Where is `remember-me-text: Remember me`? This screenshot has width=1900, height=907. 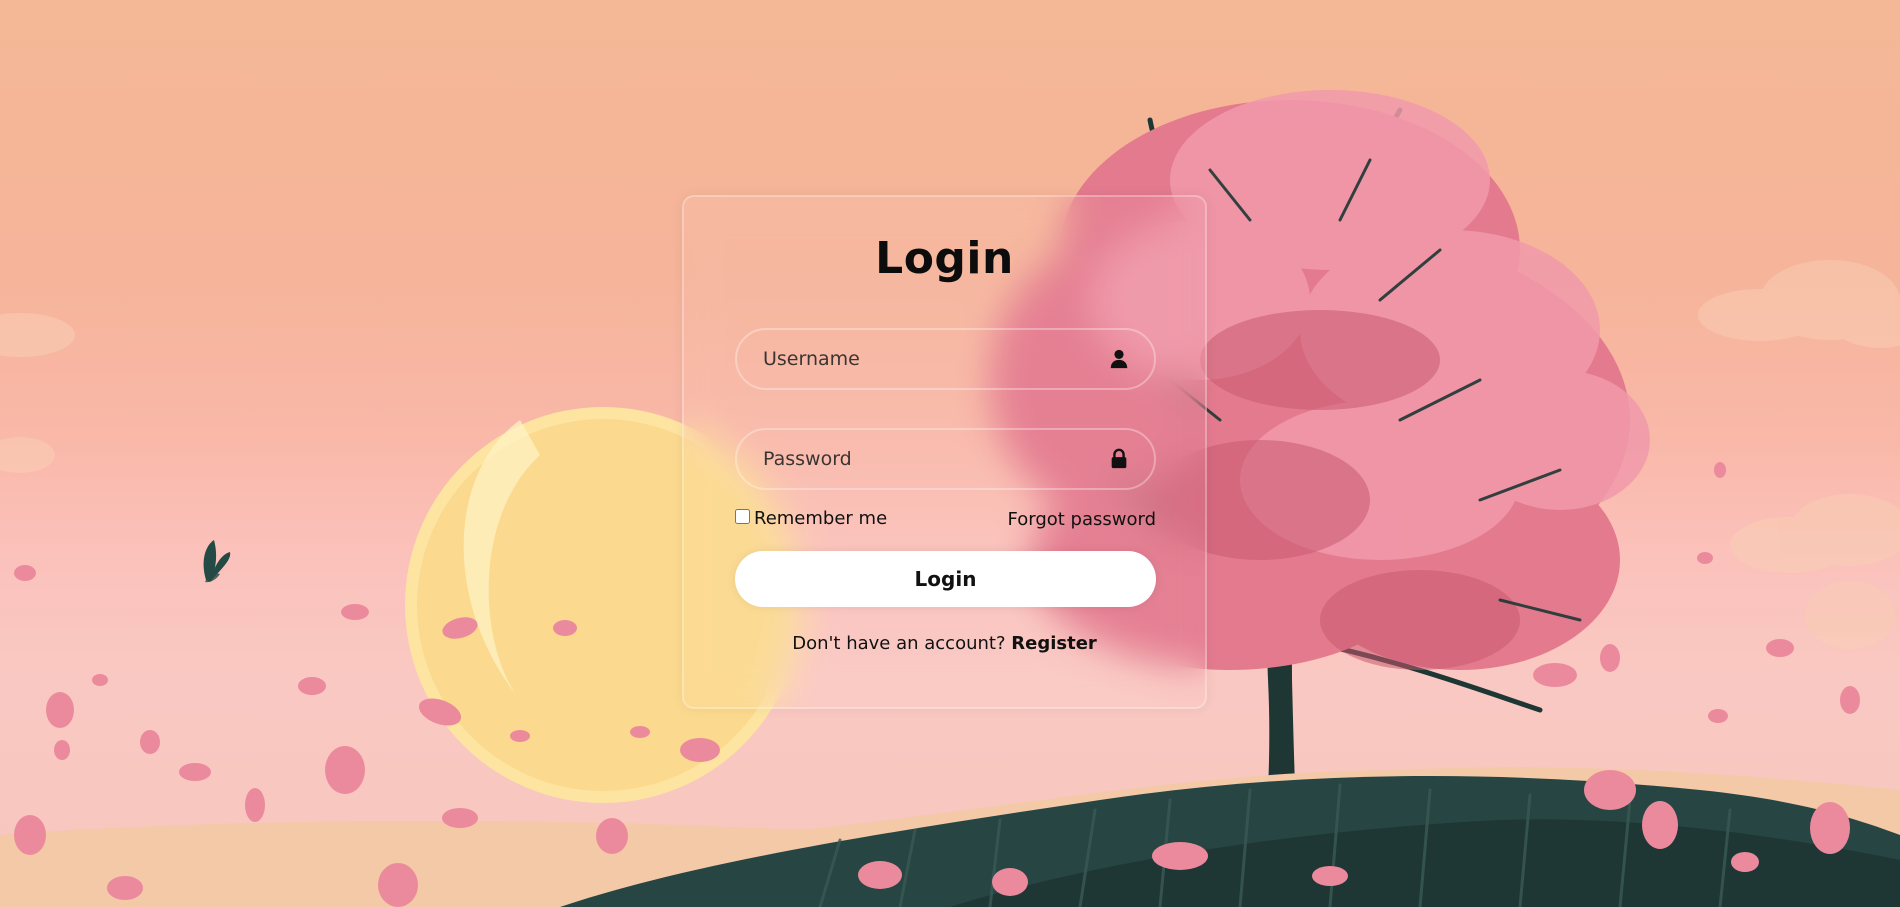 remember-me-text: Remember me is located at coordinates (821, 518).